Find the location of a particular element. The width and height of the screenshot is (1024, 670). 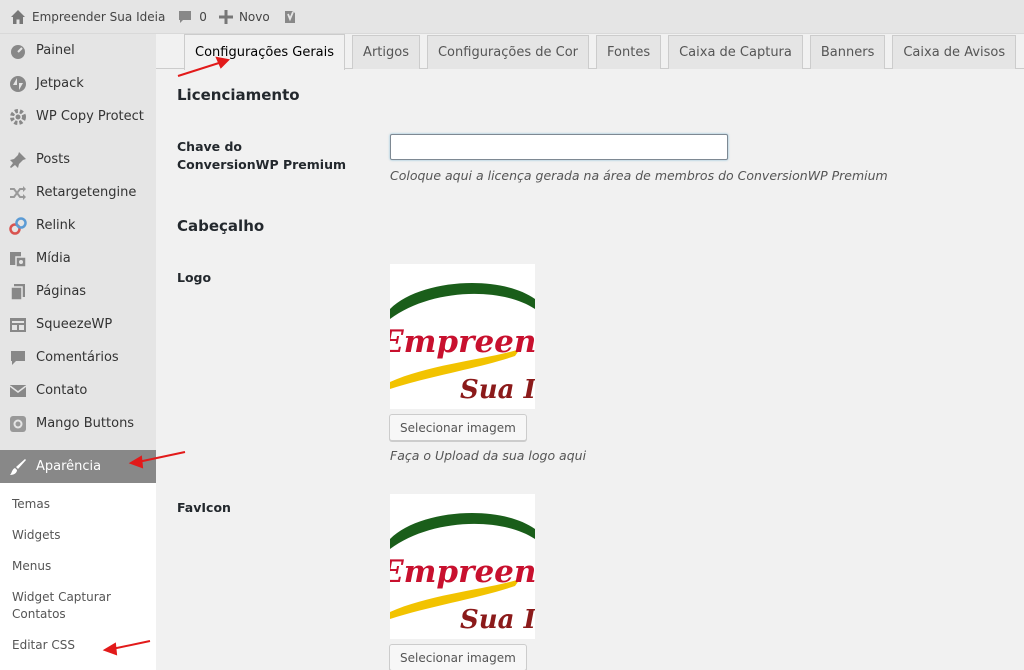

plus-icon is located at coordinates (225, 16).